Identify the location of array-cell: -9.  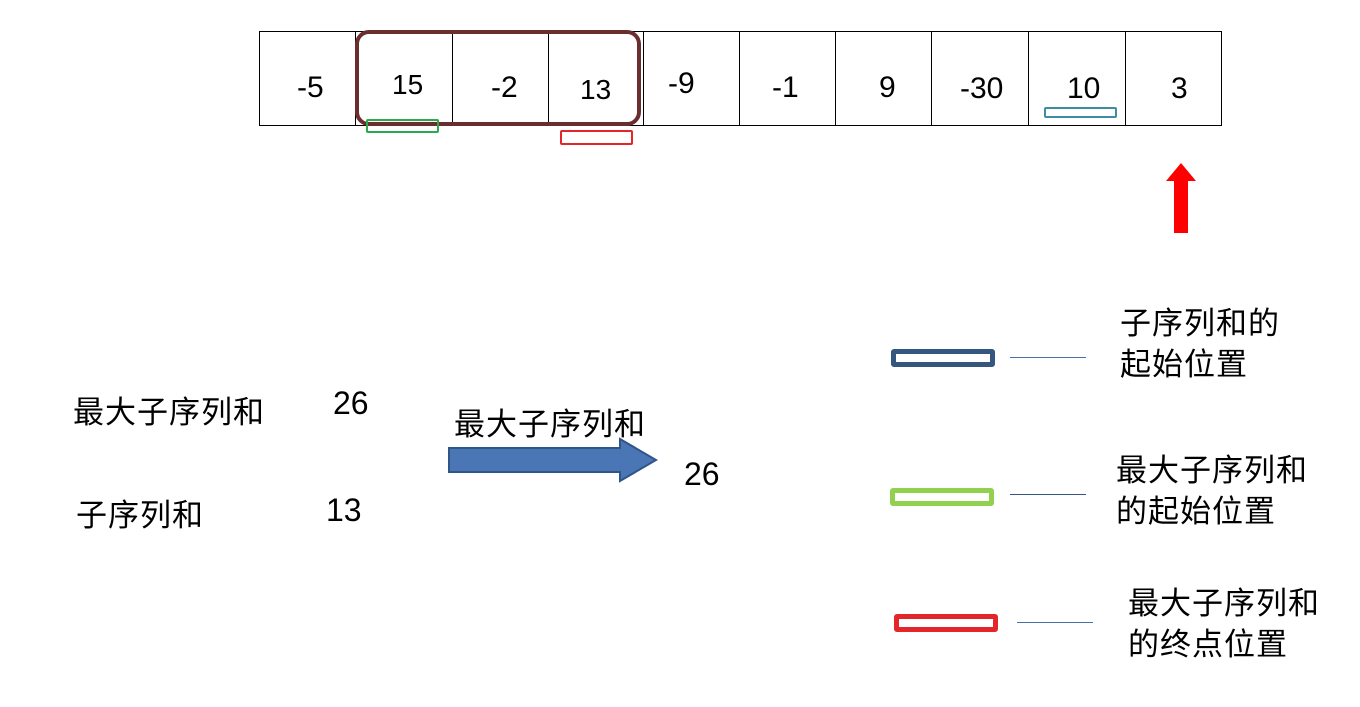
(691, 78).